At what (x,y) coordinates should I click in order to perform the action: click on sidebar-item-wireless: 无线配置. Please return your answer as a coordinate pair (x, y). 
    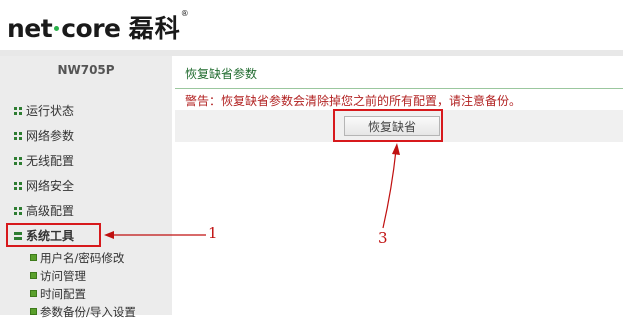
    Looking at the image, I should click on (44, 161).